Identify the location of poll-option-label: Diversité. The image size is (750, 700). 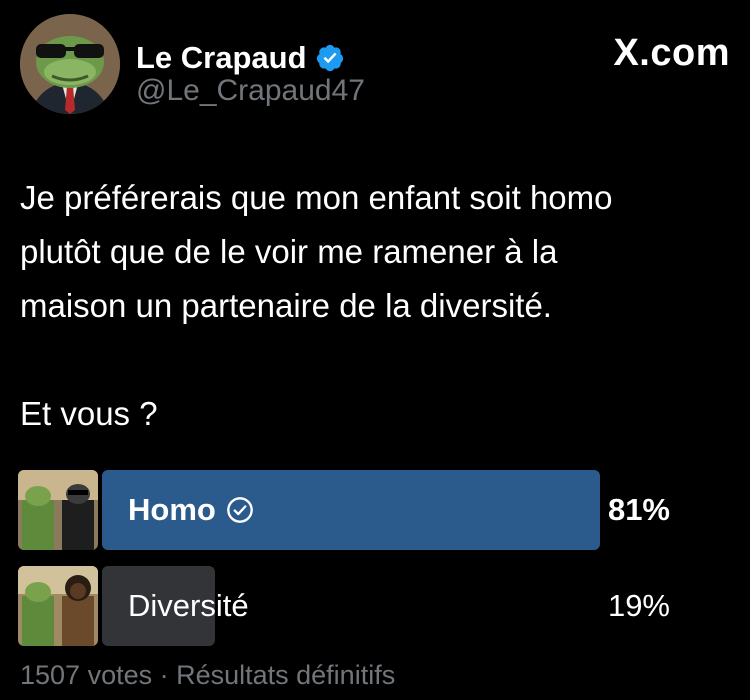
(188, 605).